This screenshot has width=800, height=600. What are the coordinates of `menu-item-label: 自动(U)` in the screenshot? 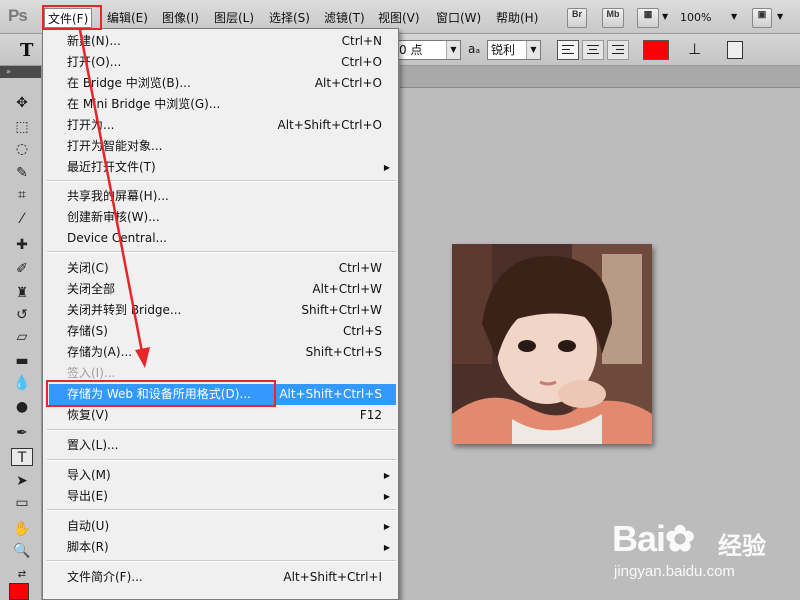 It's located at (88, 526).